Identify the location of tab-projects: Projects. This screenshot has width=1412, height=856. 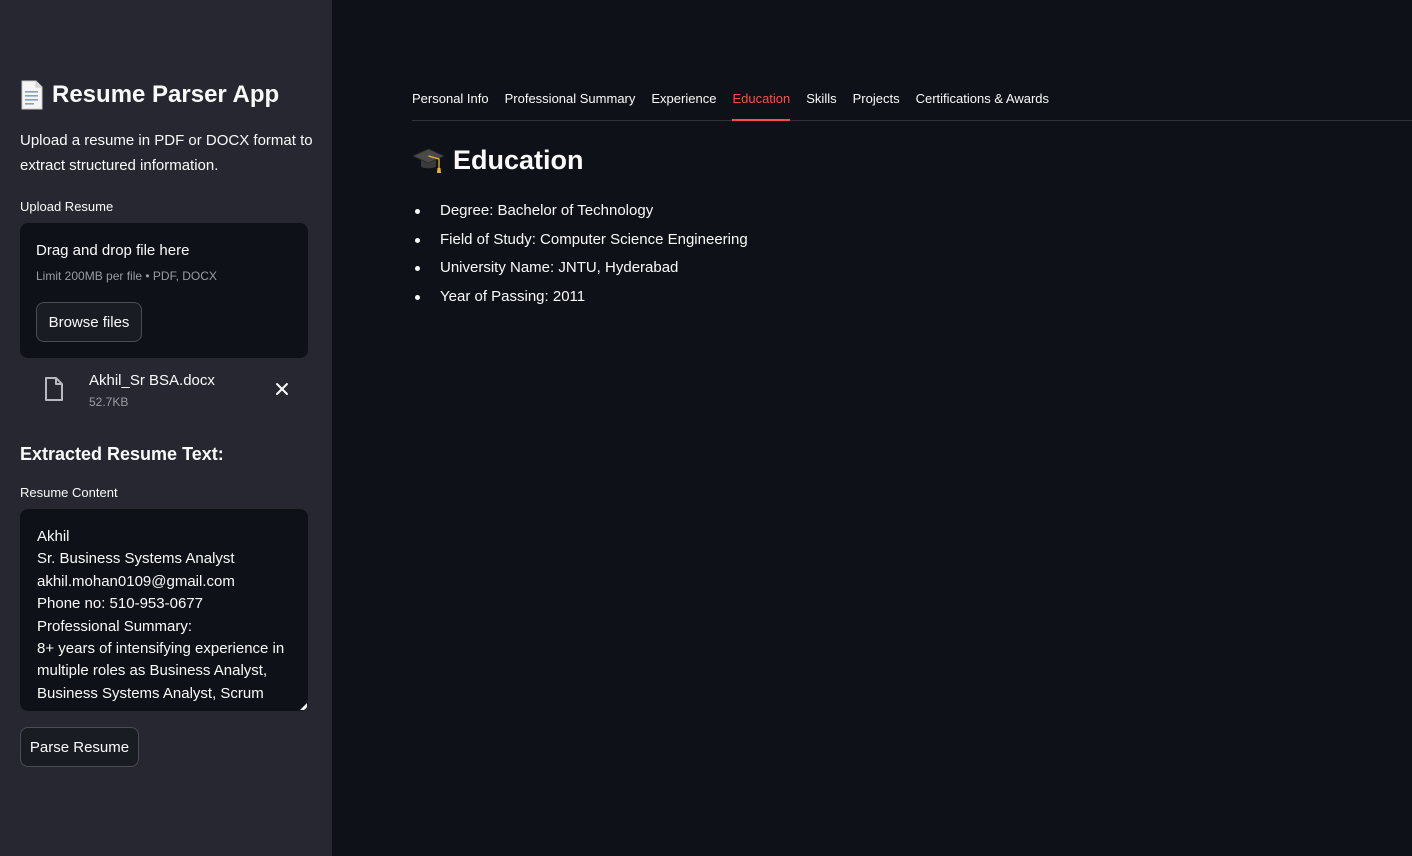
(876, 102).